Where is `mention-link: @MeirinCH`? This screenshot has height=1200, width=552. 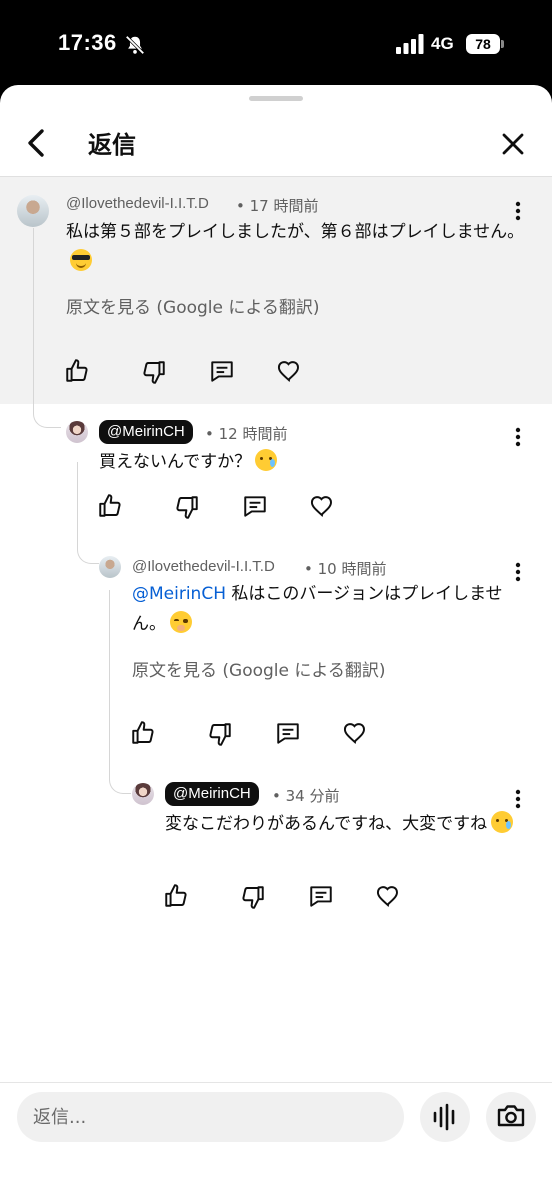
mention-link: @MeirinCH is located at coordinates (179, 594).